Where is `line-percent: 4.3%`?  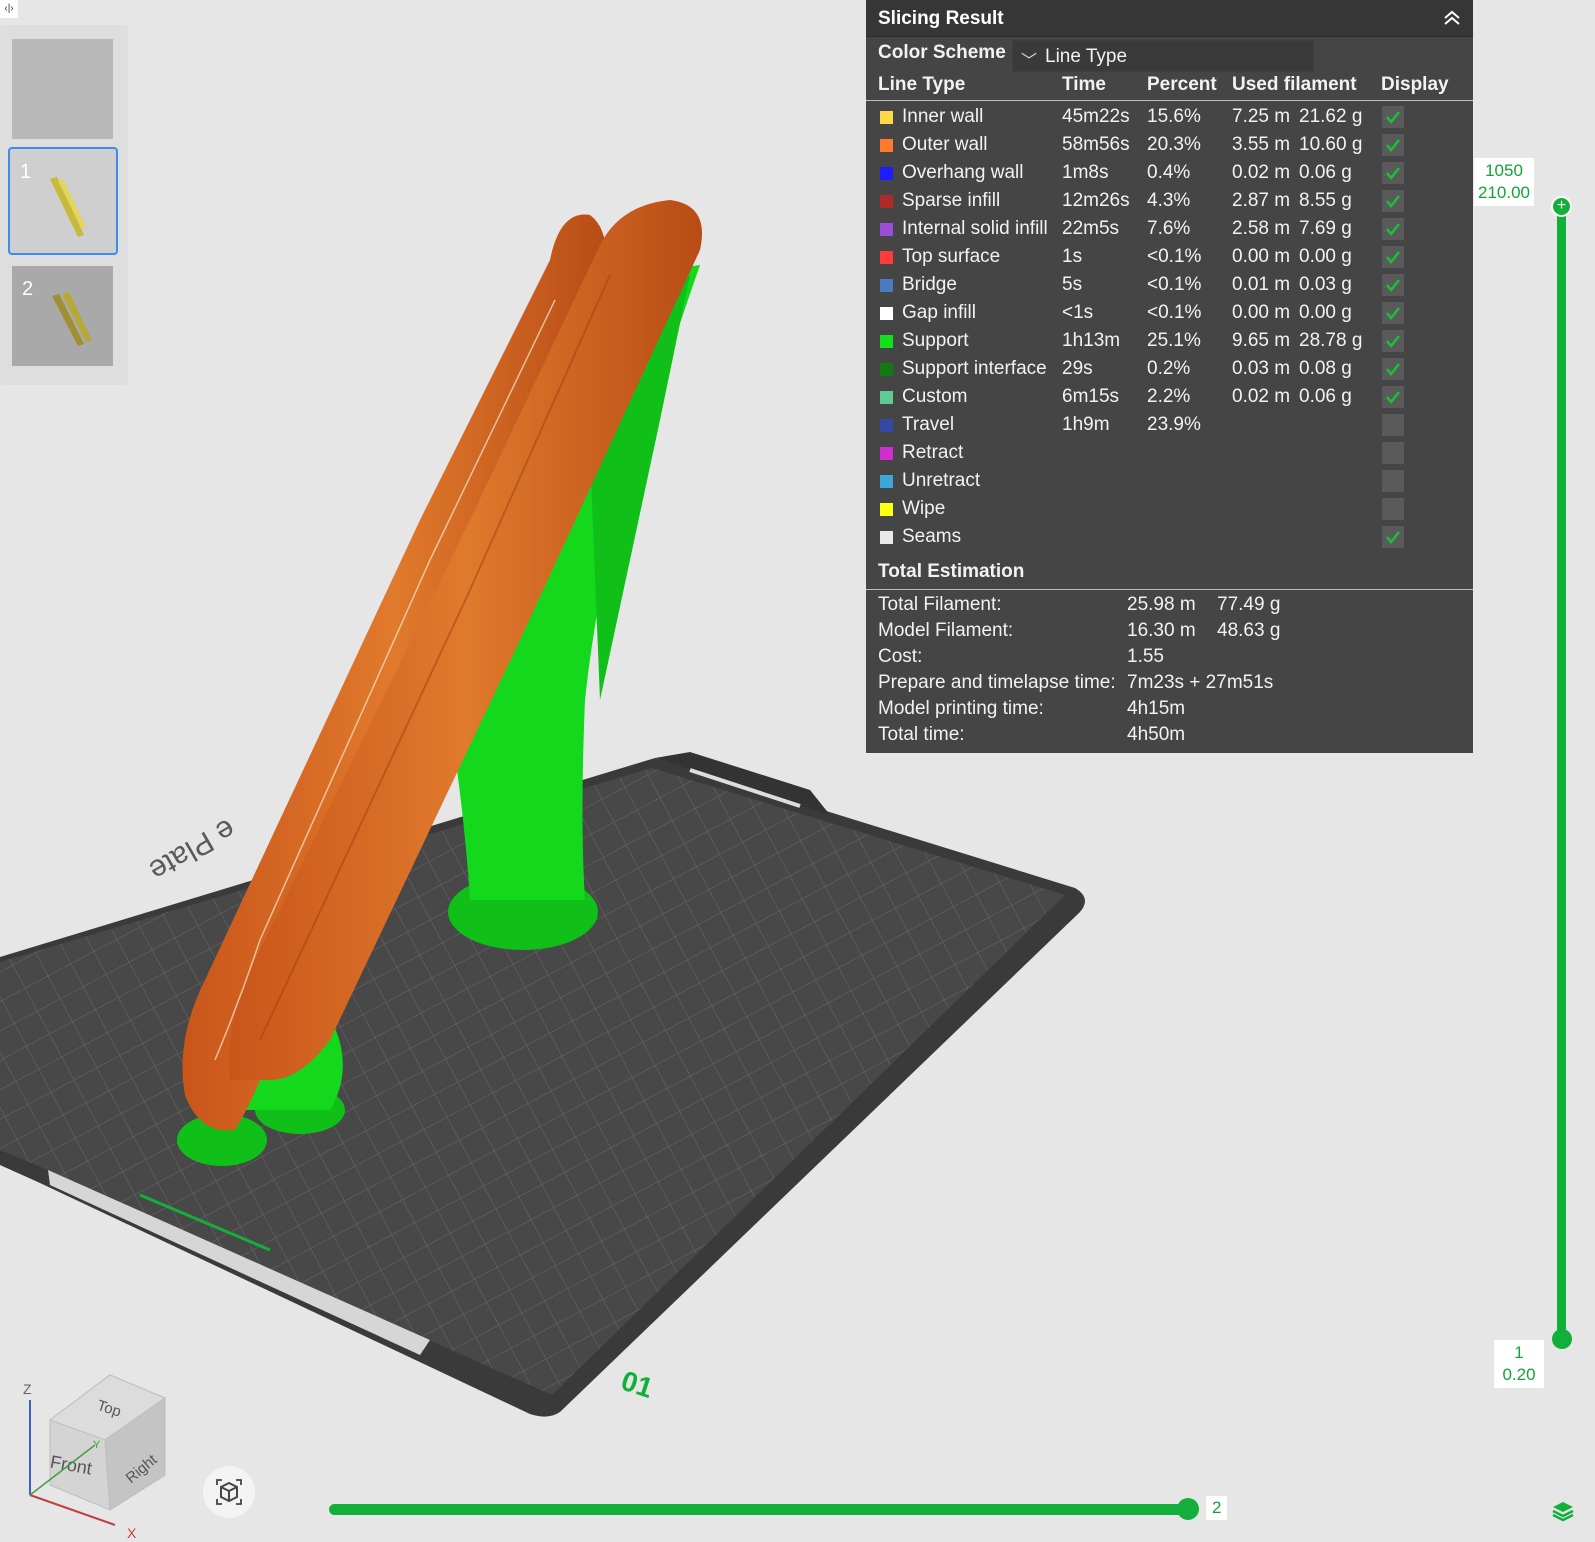 line-percent: 4.3% is located at coordinates (1169, 200).